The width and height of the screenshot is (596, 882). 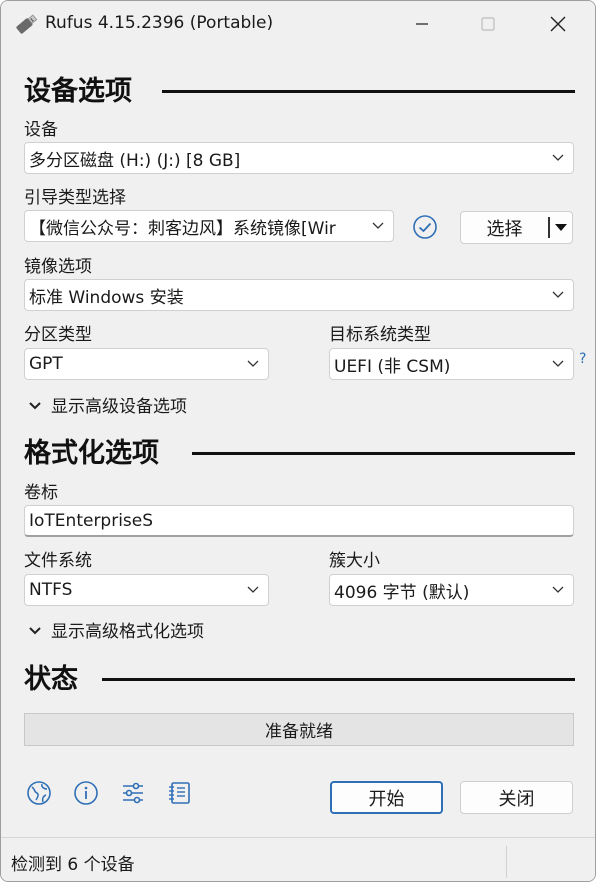 I want to click on minimize-icon, so click(x=422, y=24).